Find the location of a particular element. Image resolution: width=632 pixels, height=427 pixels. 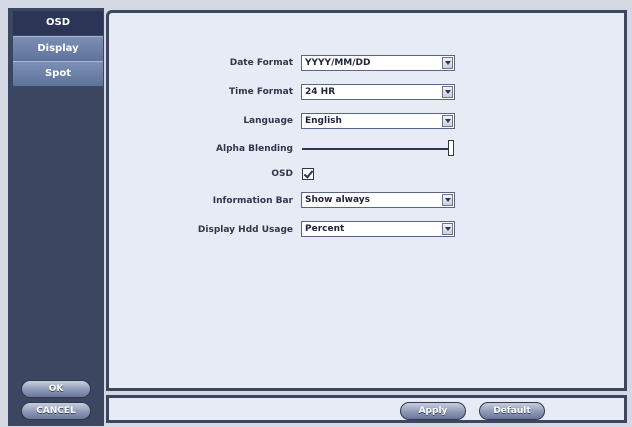

ok-button: OK is located at coordinates (56, 389).